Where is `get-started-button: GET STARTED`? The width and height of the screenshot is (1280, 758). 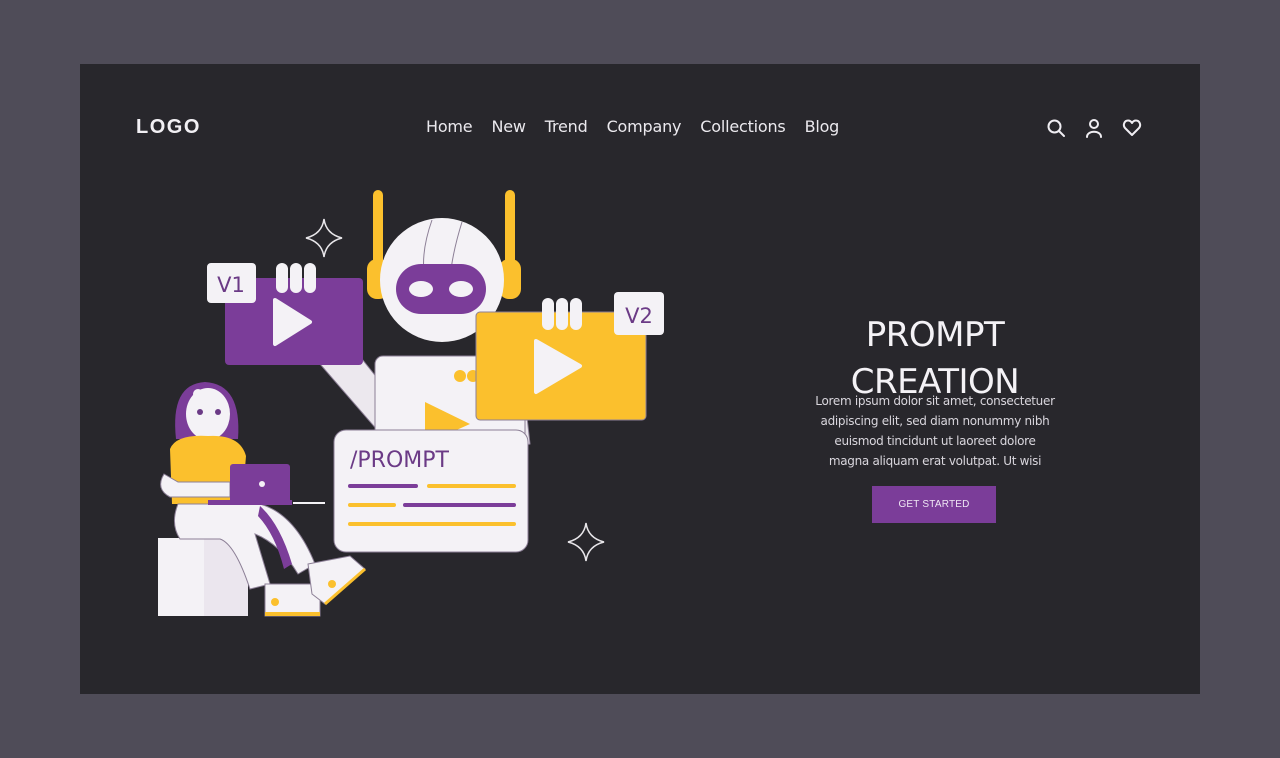 get-started-button: GET STARTED is located at coordinates (934, 504).